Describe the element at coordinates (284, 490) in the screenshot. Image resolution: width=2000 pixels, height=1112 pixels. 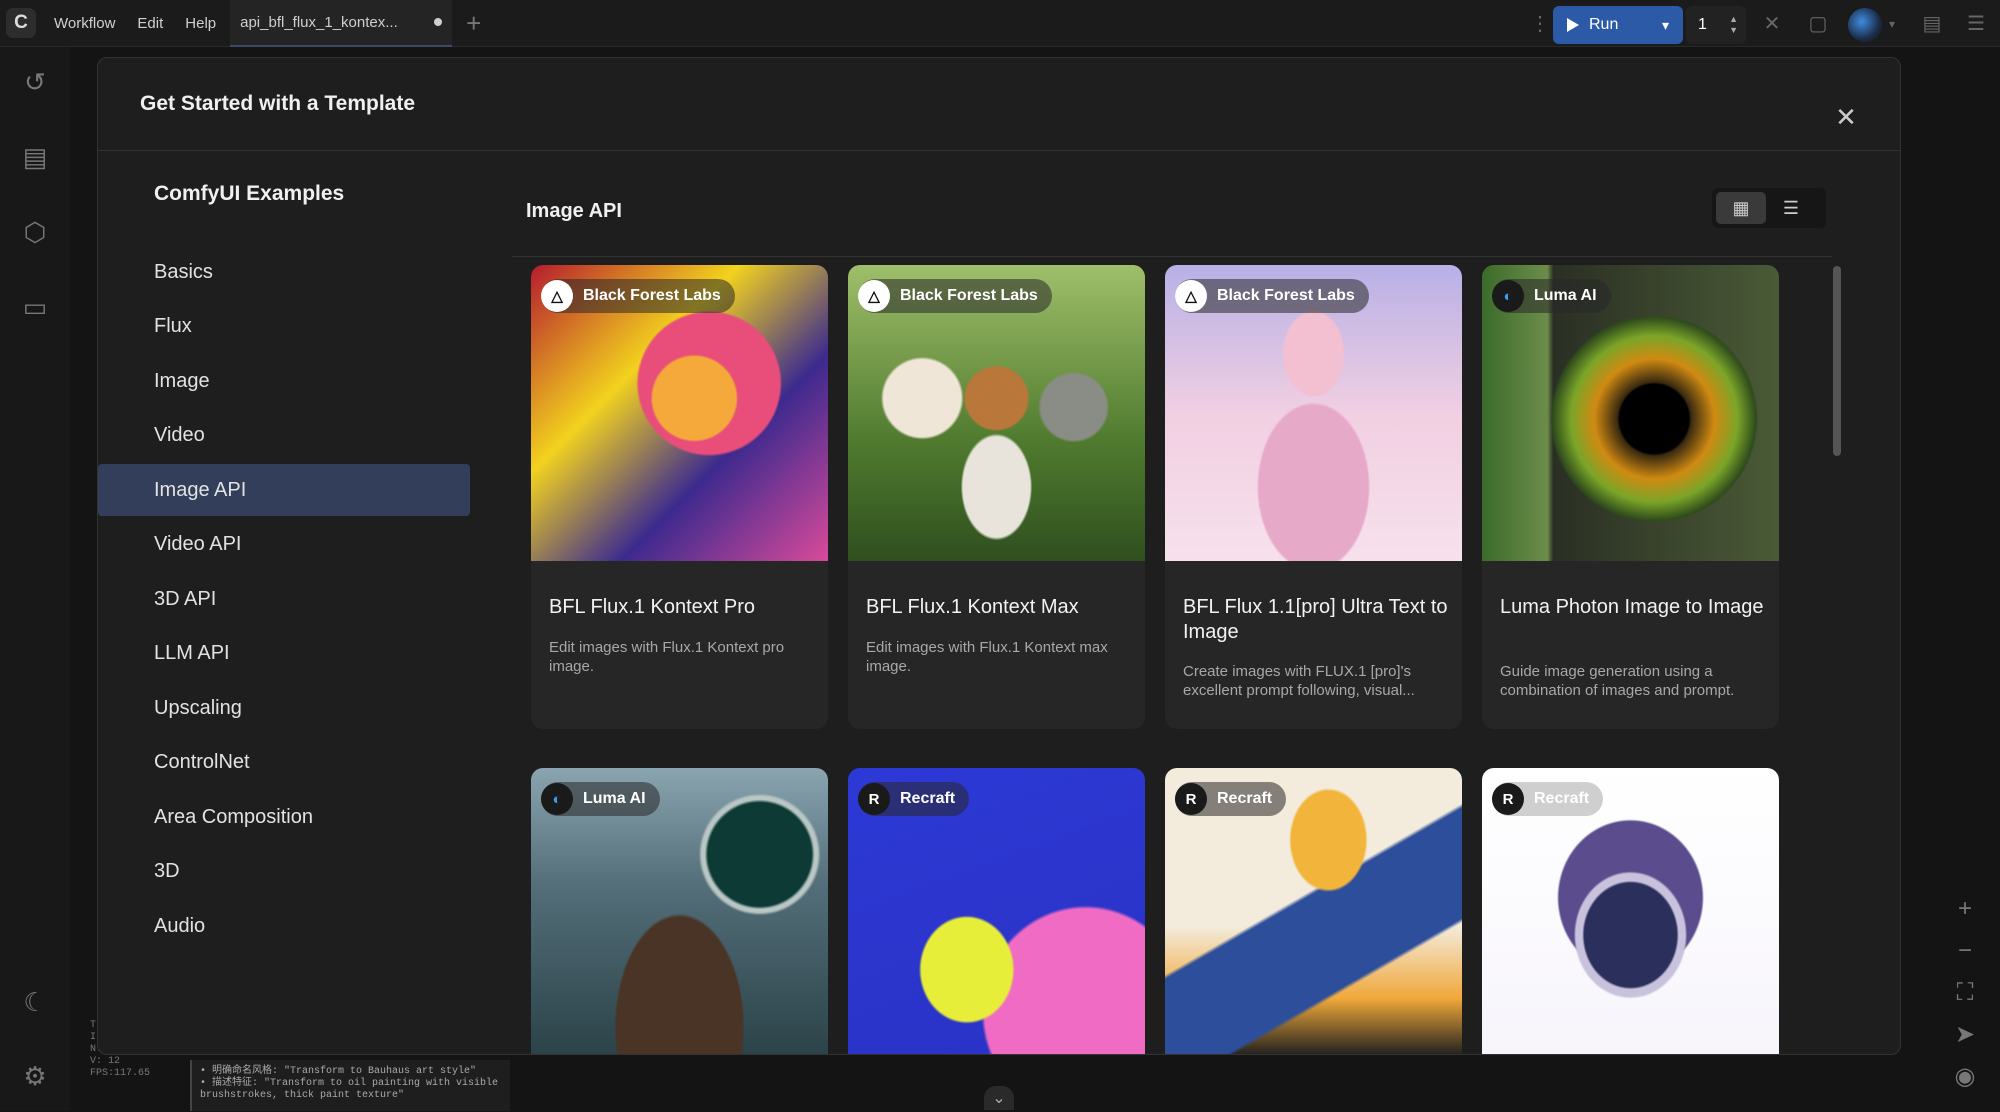
I see `category-image-api: Image API` at that location.